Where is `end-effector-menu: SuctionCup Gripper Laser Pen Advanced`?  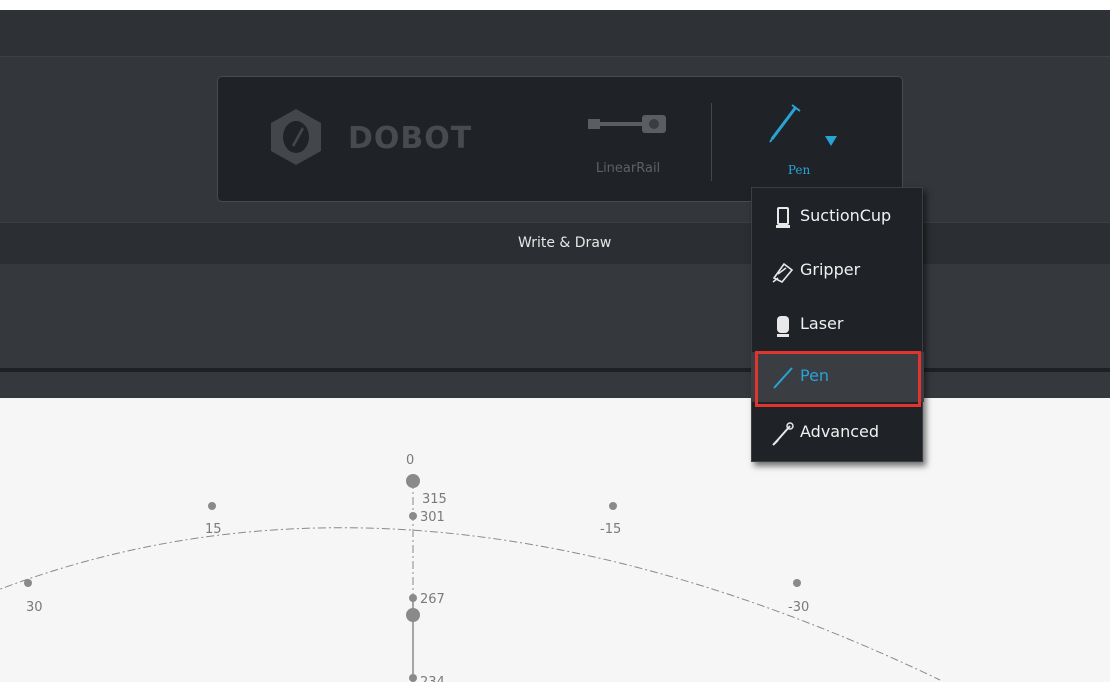 end-effector-menu: SuctionCup Gripper Laser Pen Advanced is located at coordinates (837, 324).